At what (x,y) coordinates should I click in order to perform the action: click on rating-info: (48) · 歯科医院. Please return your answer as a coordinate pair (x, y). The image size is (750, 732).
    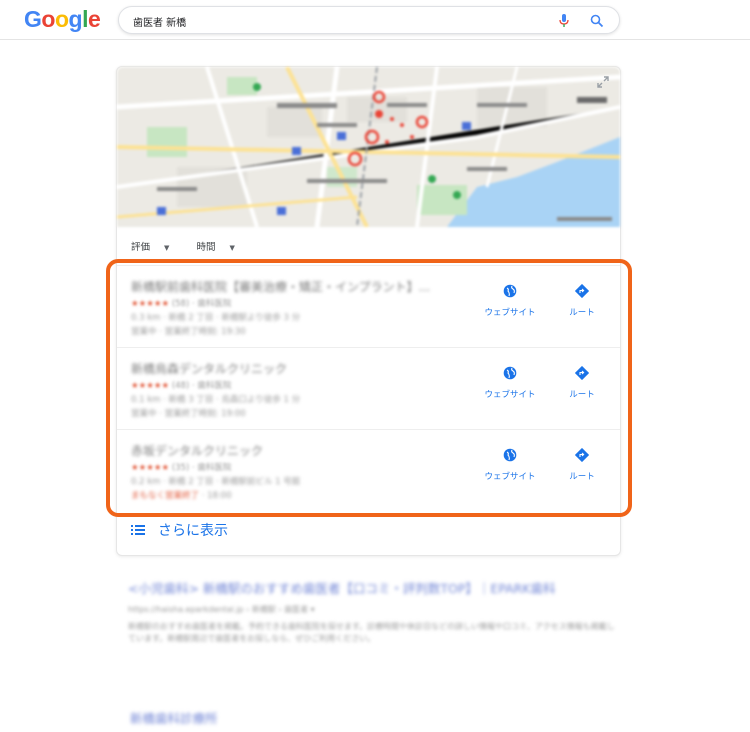
    Looking at the image, I should click on (201, 386).